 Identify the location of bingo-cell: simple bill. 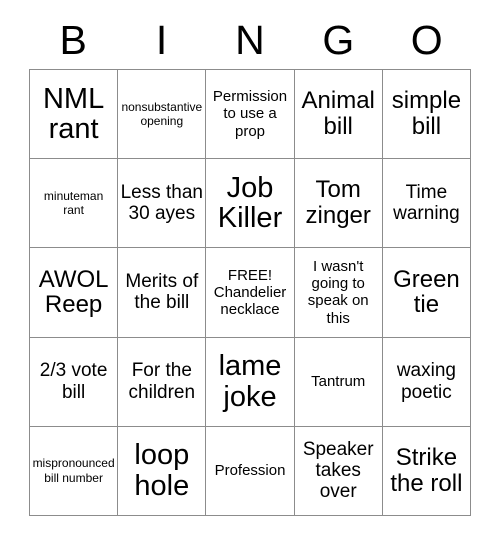
(427, 115).